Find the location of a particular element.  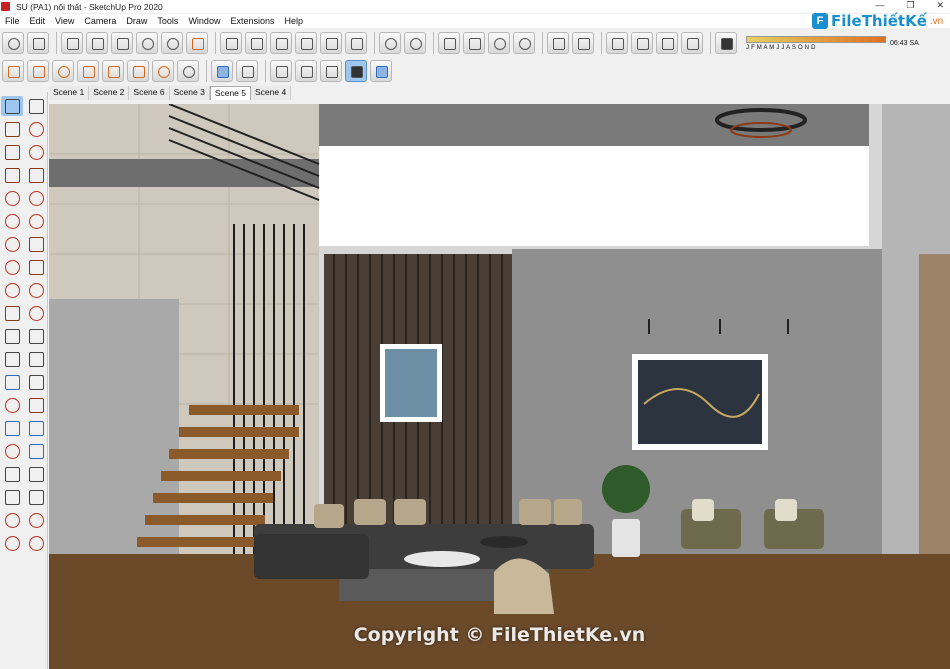

fog-icon is located at coordinates (583, 43).